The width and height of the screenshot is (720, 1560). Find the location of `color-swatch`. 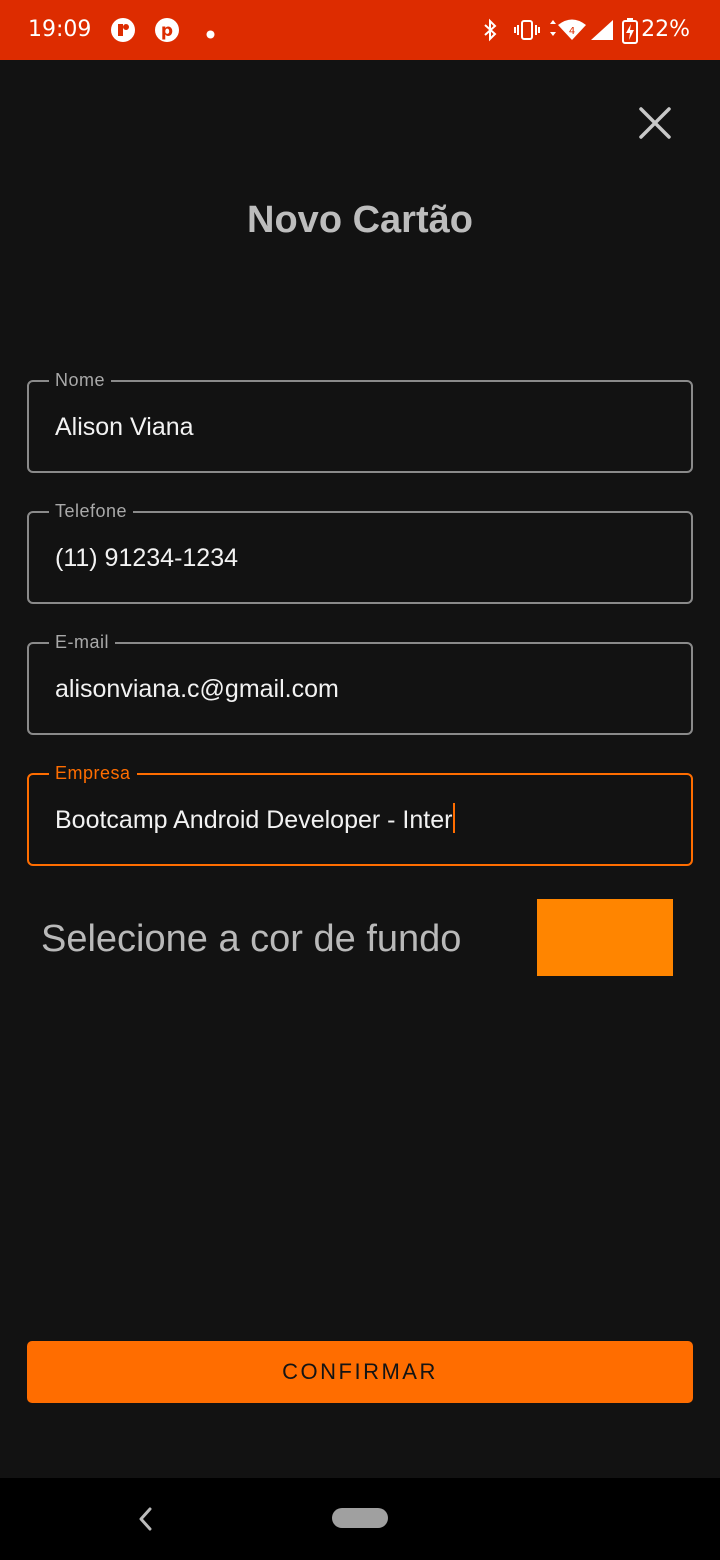

color-swatch is located at coordinates (605, 937).